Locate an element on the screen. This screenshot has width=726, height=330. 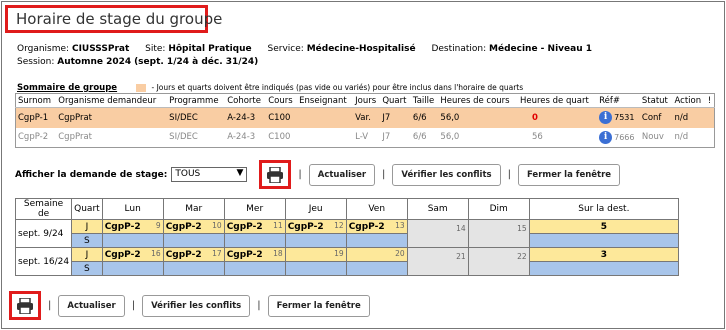
day-cell-weekend: 22 is located at coordinates (498, 261).